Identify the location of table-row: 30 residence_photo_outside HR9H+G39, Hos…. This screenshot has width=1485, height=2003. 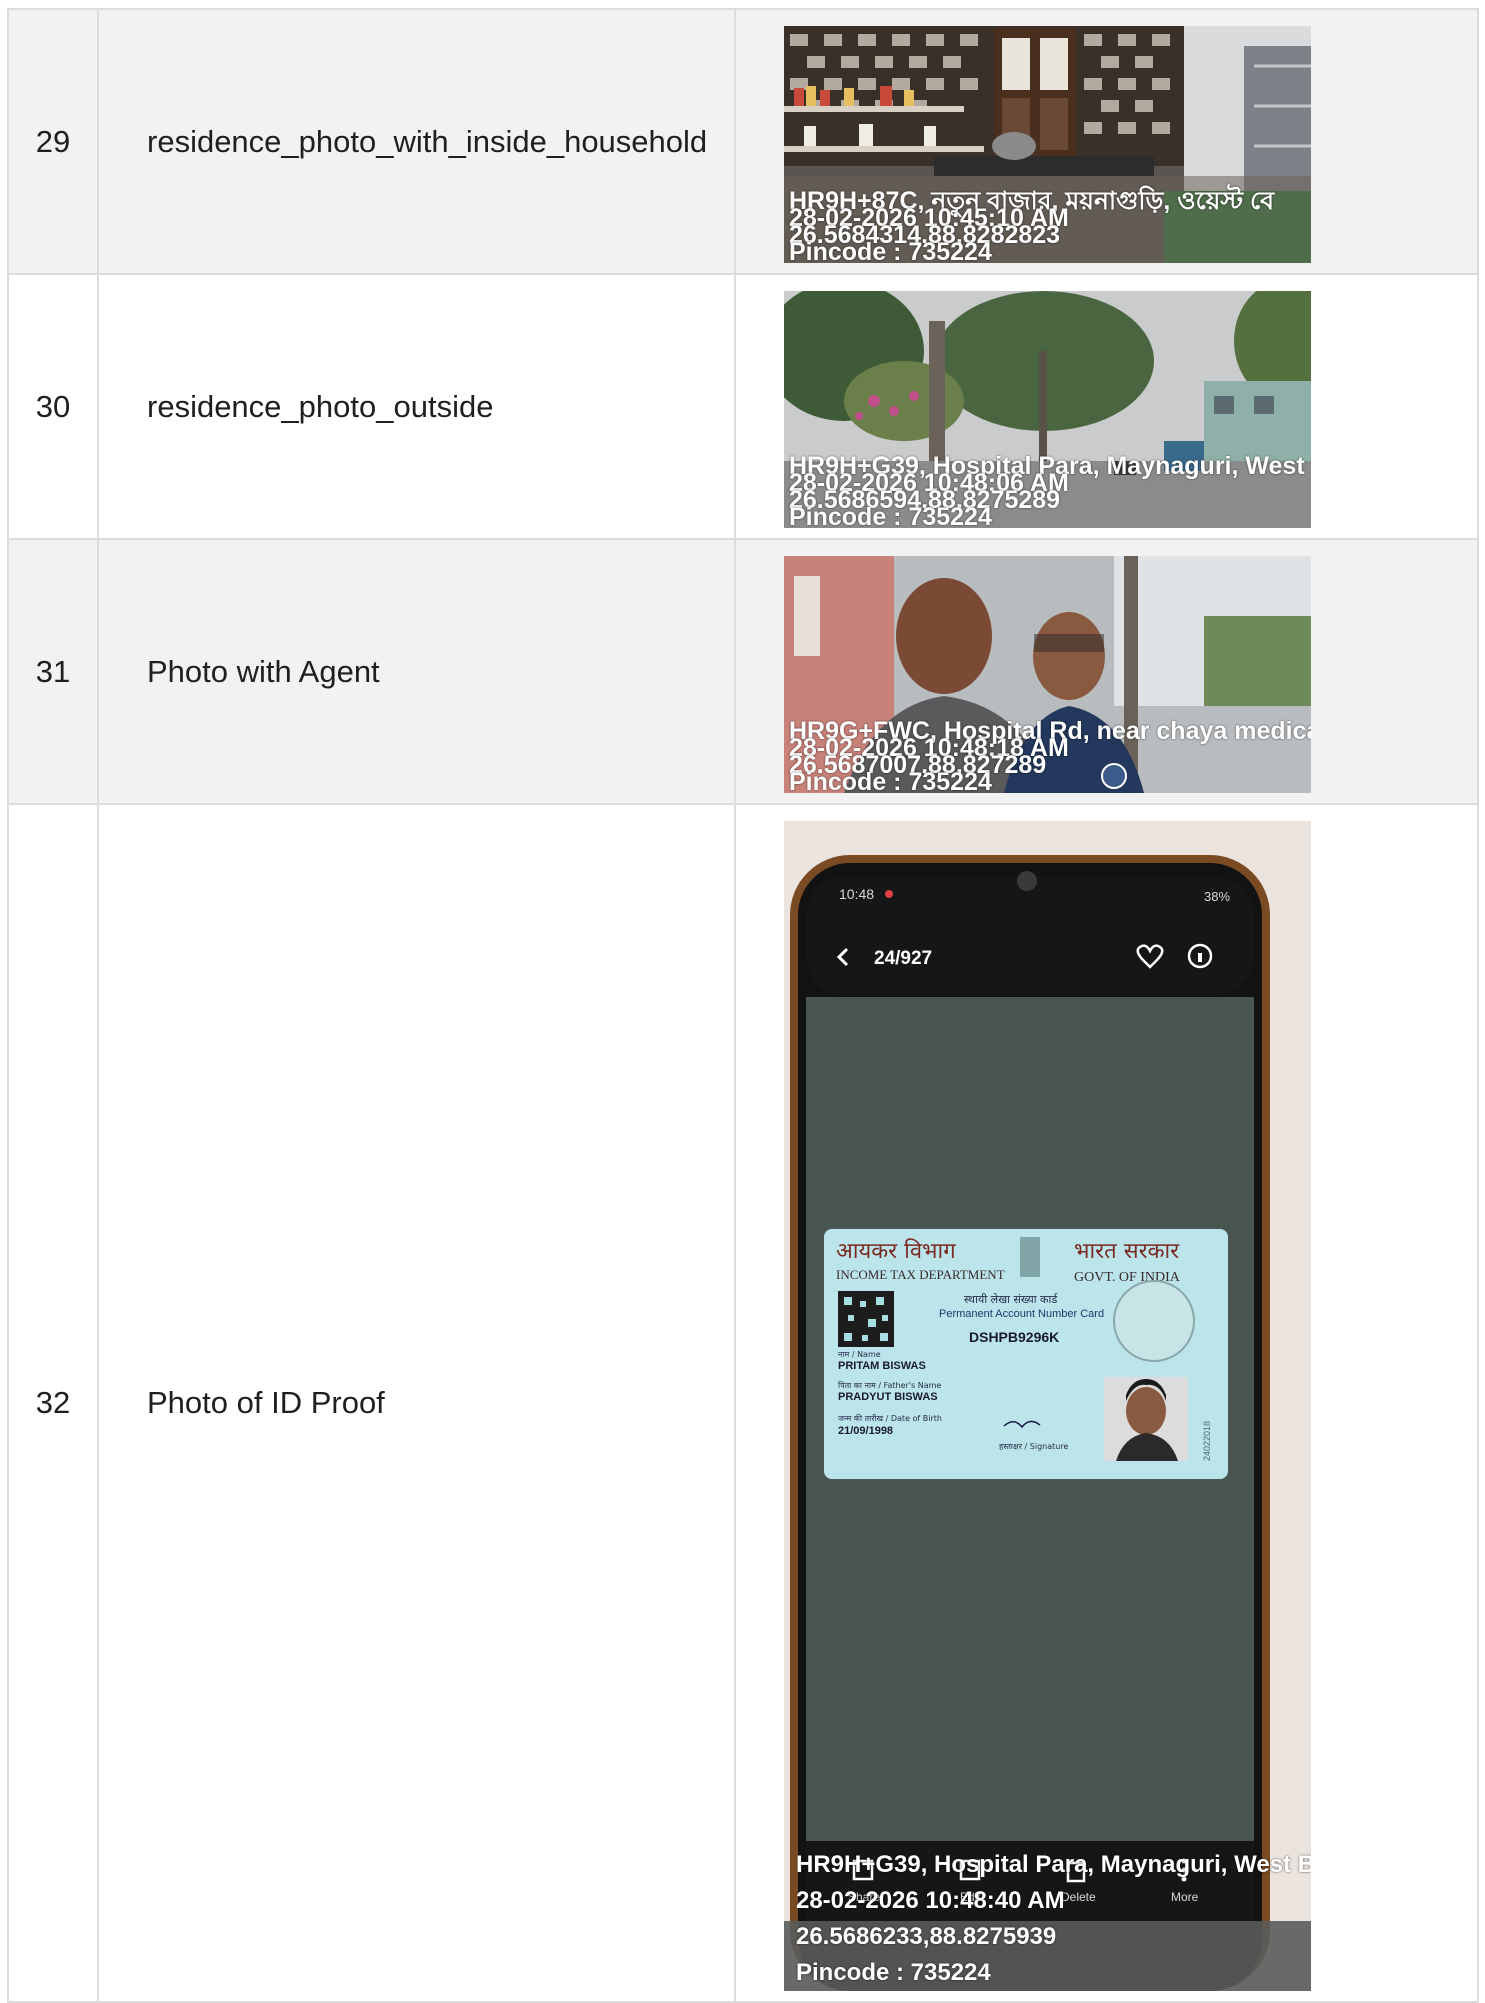
(743, 406).